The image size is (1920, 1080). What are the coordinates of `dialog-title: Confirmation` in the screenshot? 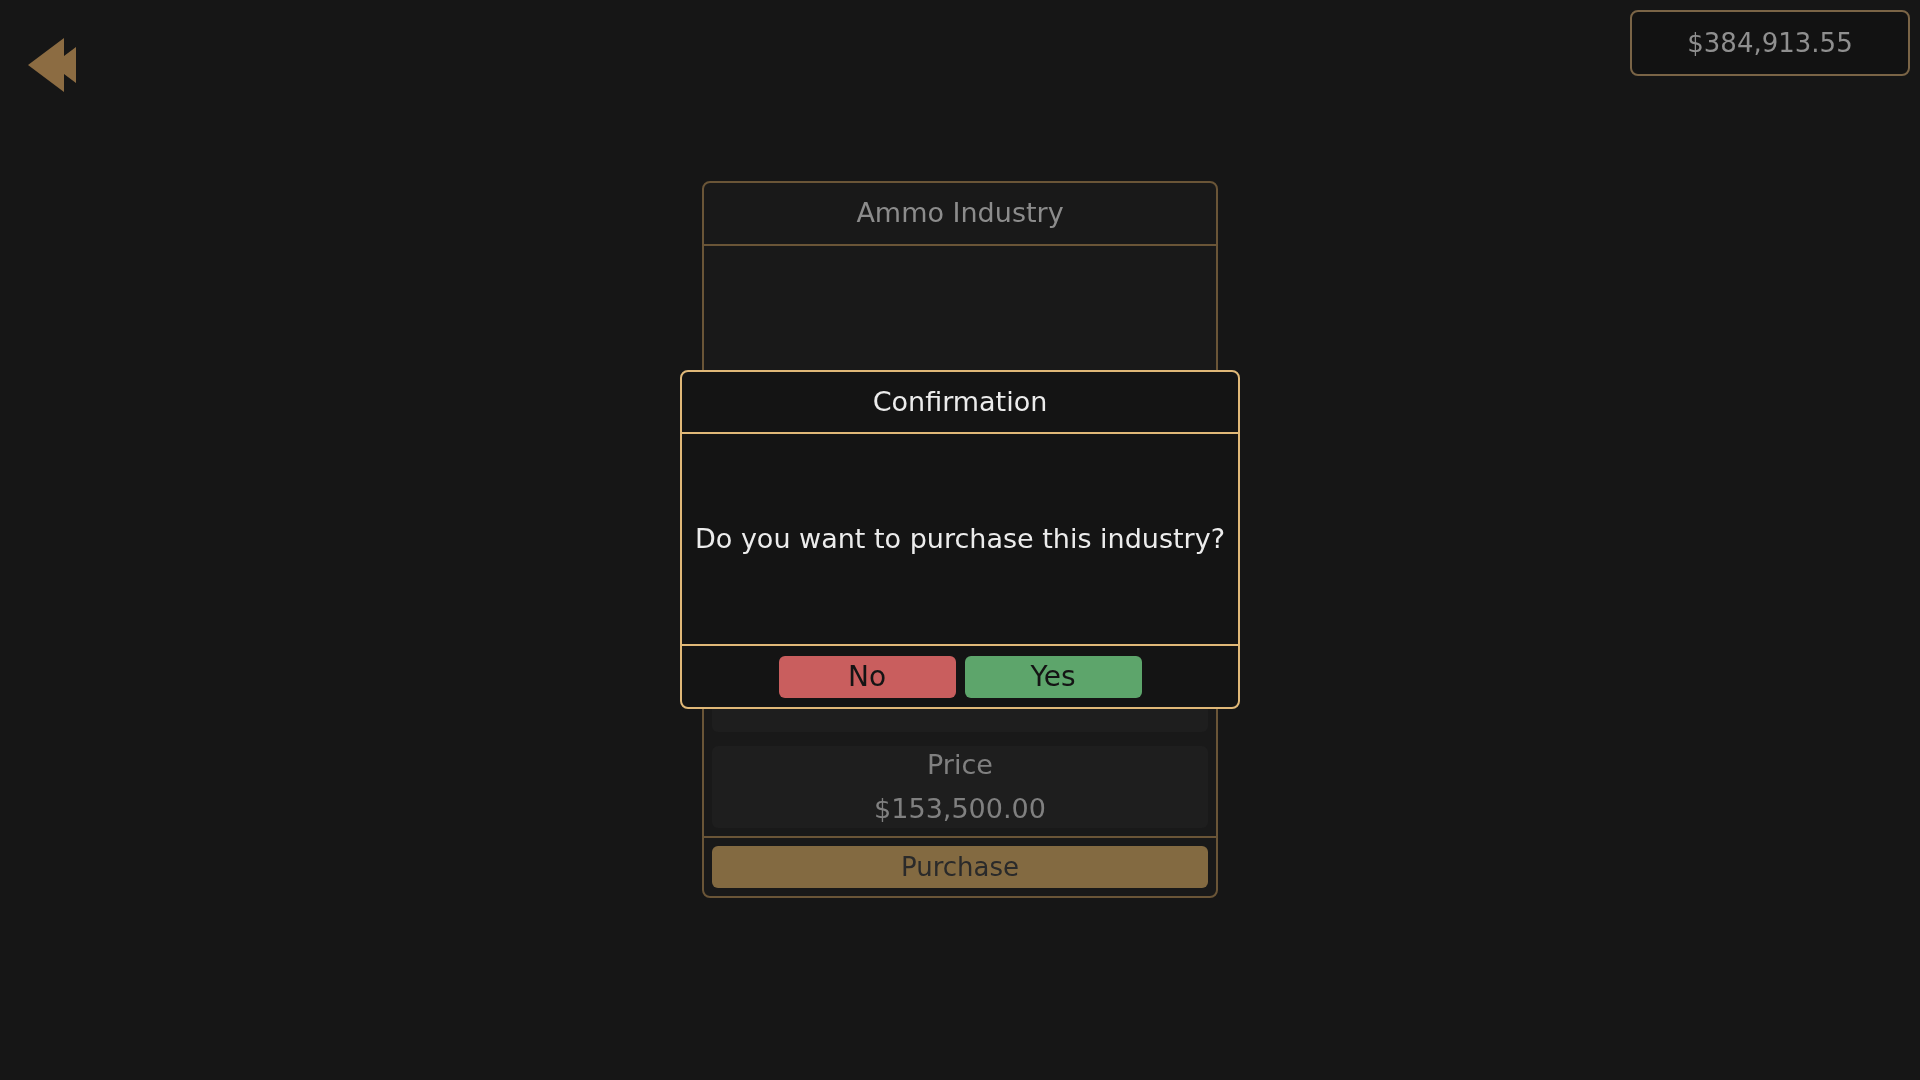 It's located at (960, 403).